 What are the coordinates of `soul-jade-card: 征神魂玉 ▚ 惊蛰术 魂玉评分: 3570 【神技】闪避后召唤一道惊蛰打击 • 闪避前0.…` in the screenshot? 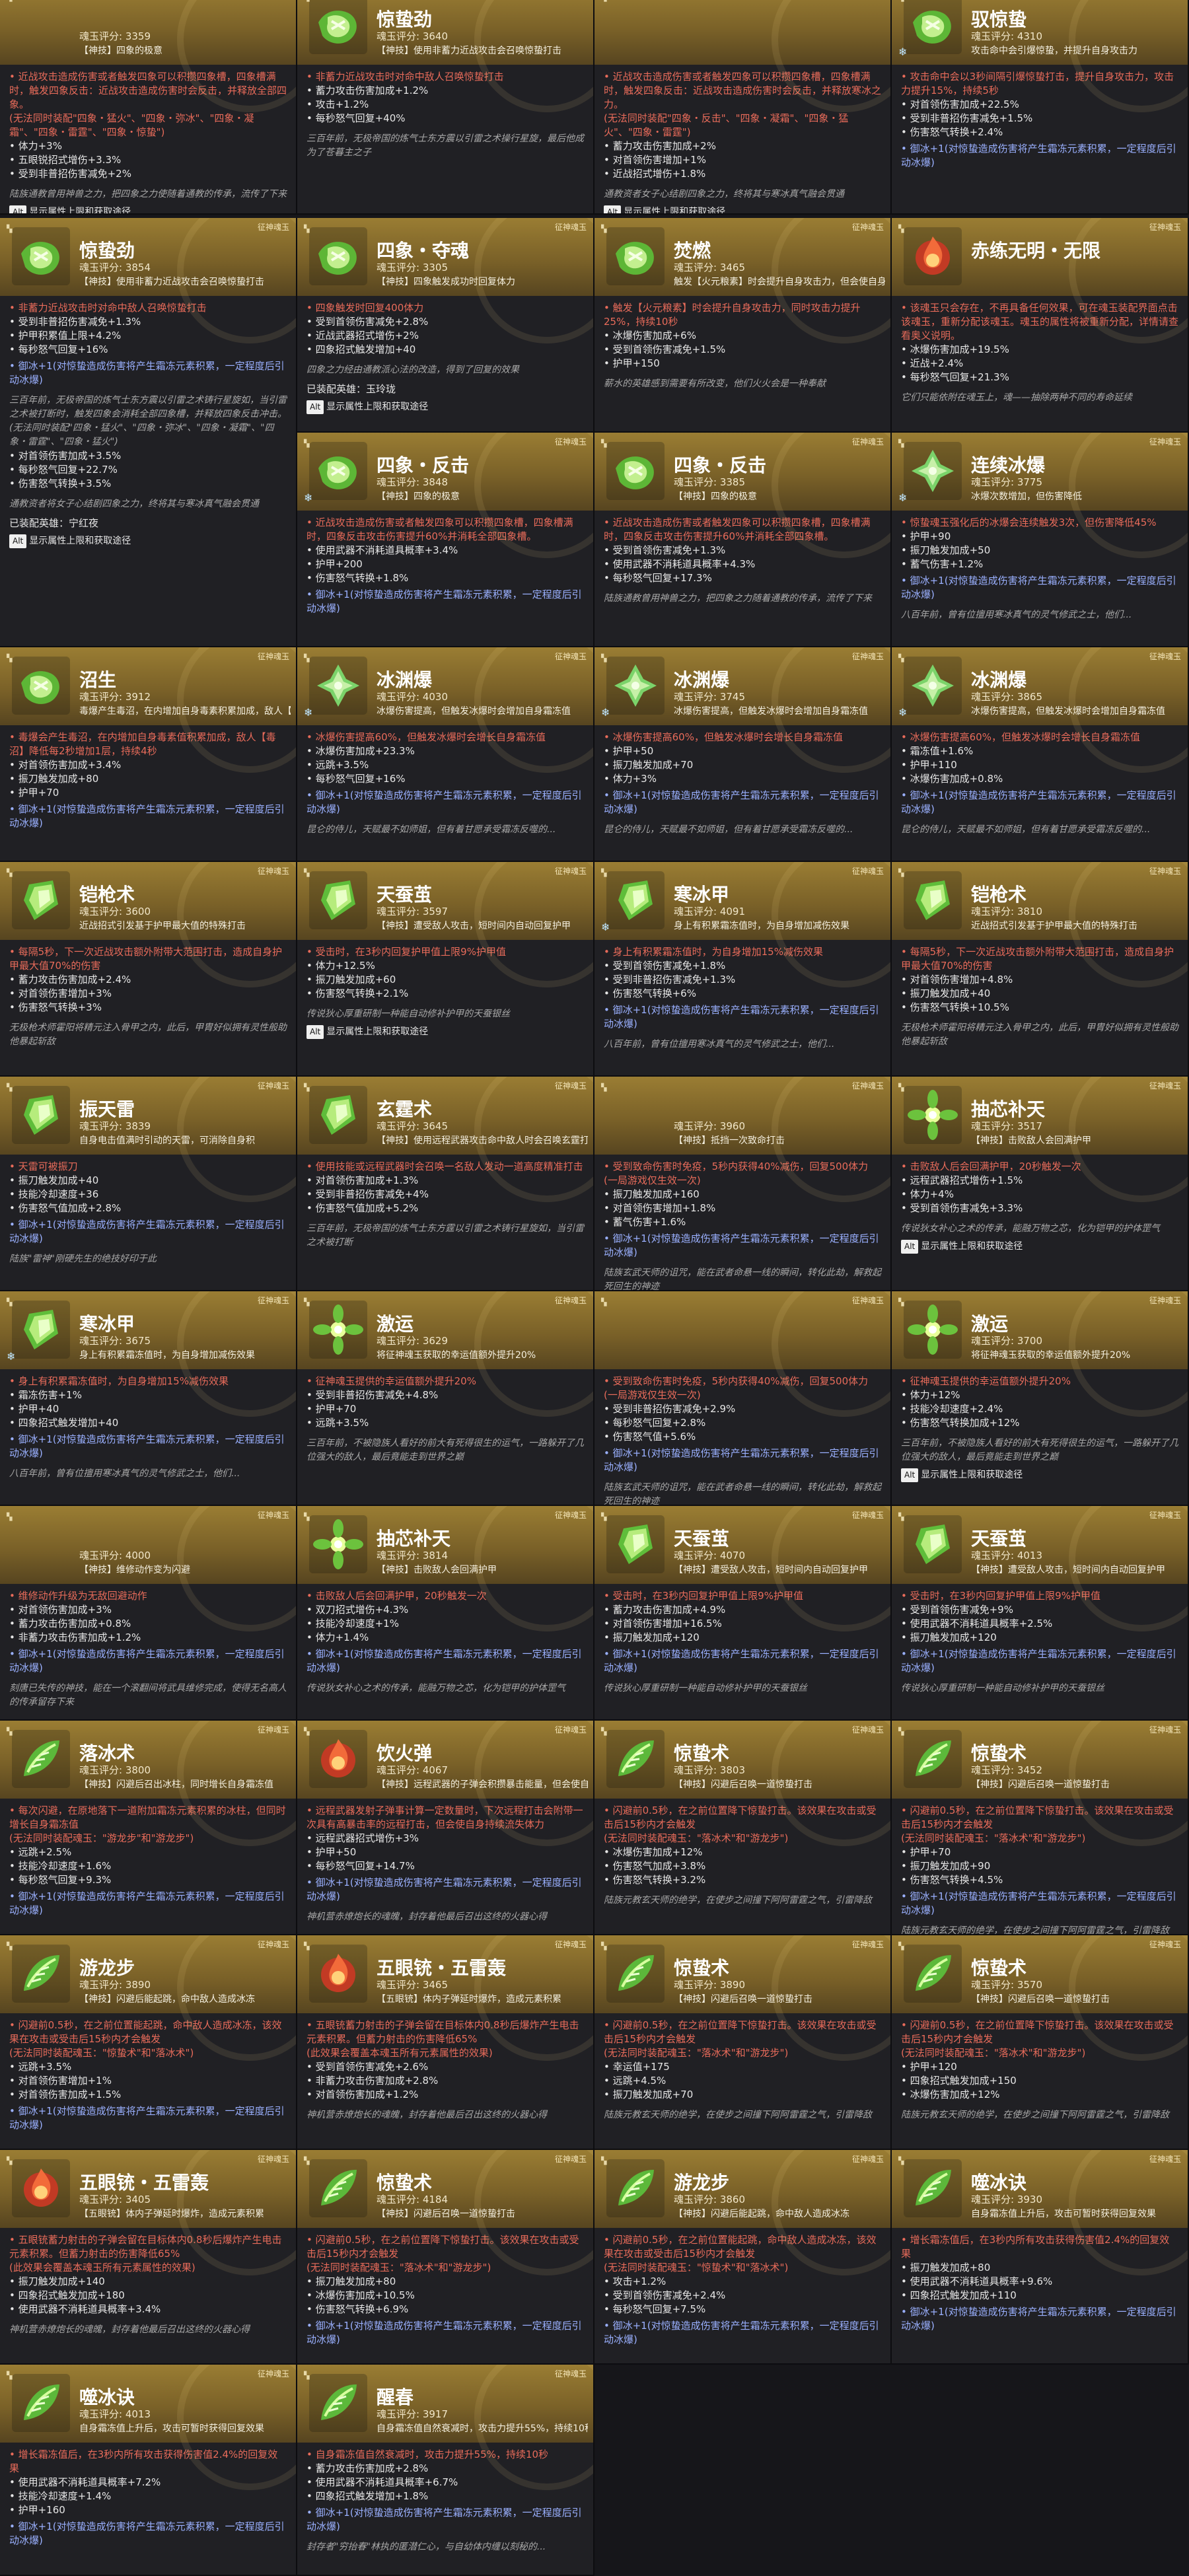 It's located at (1040, 2042).